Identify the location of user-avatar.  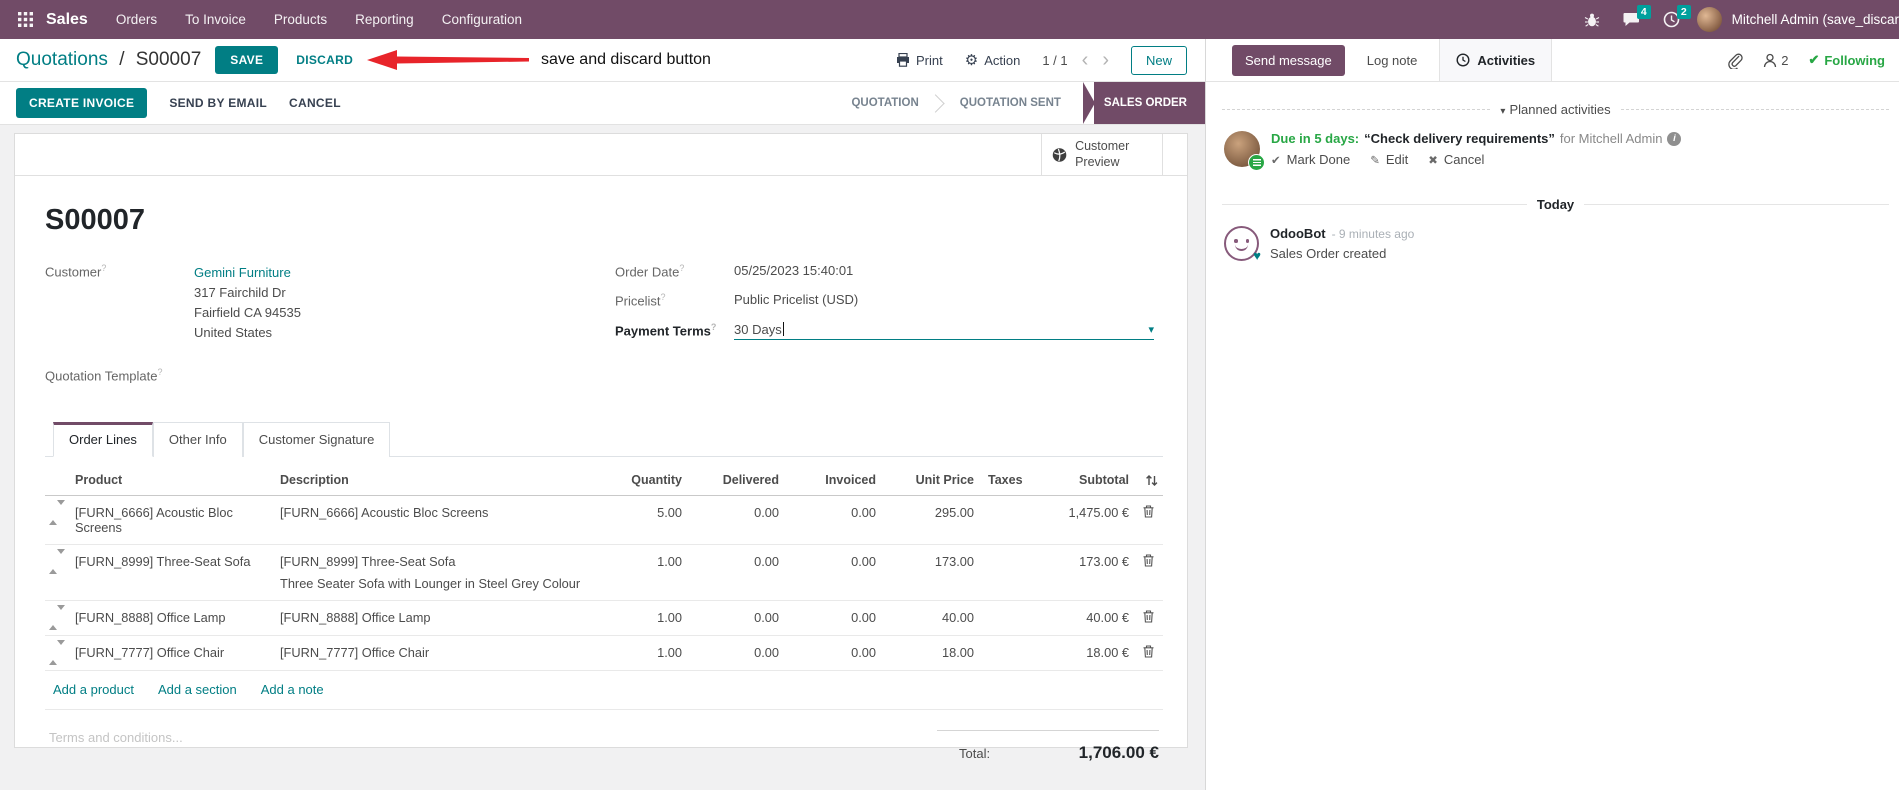
(1709, 19).